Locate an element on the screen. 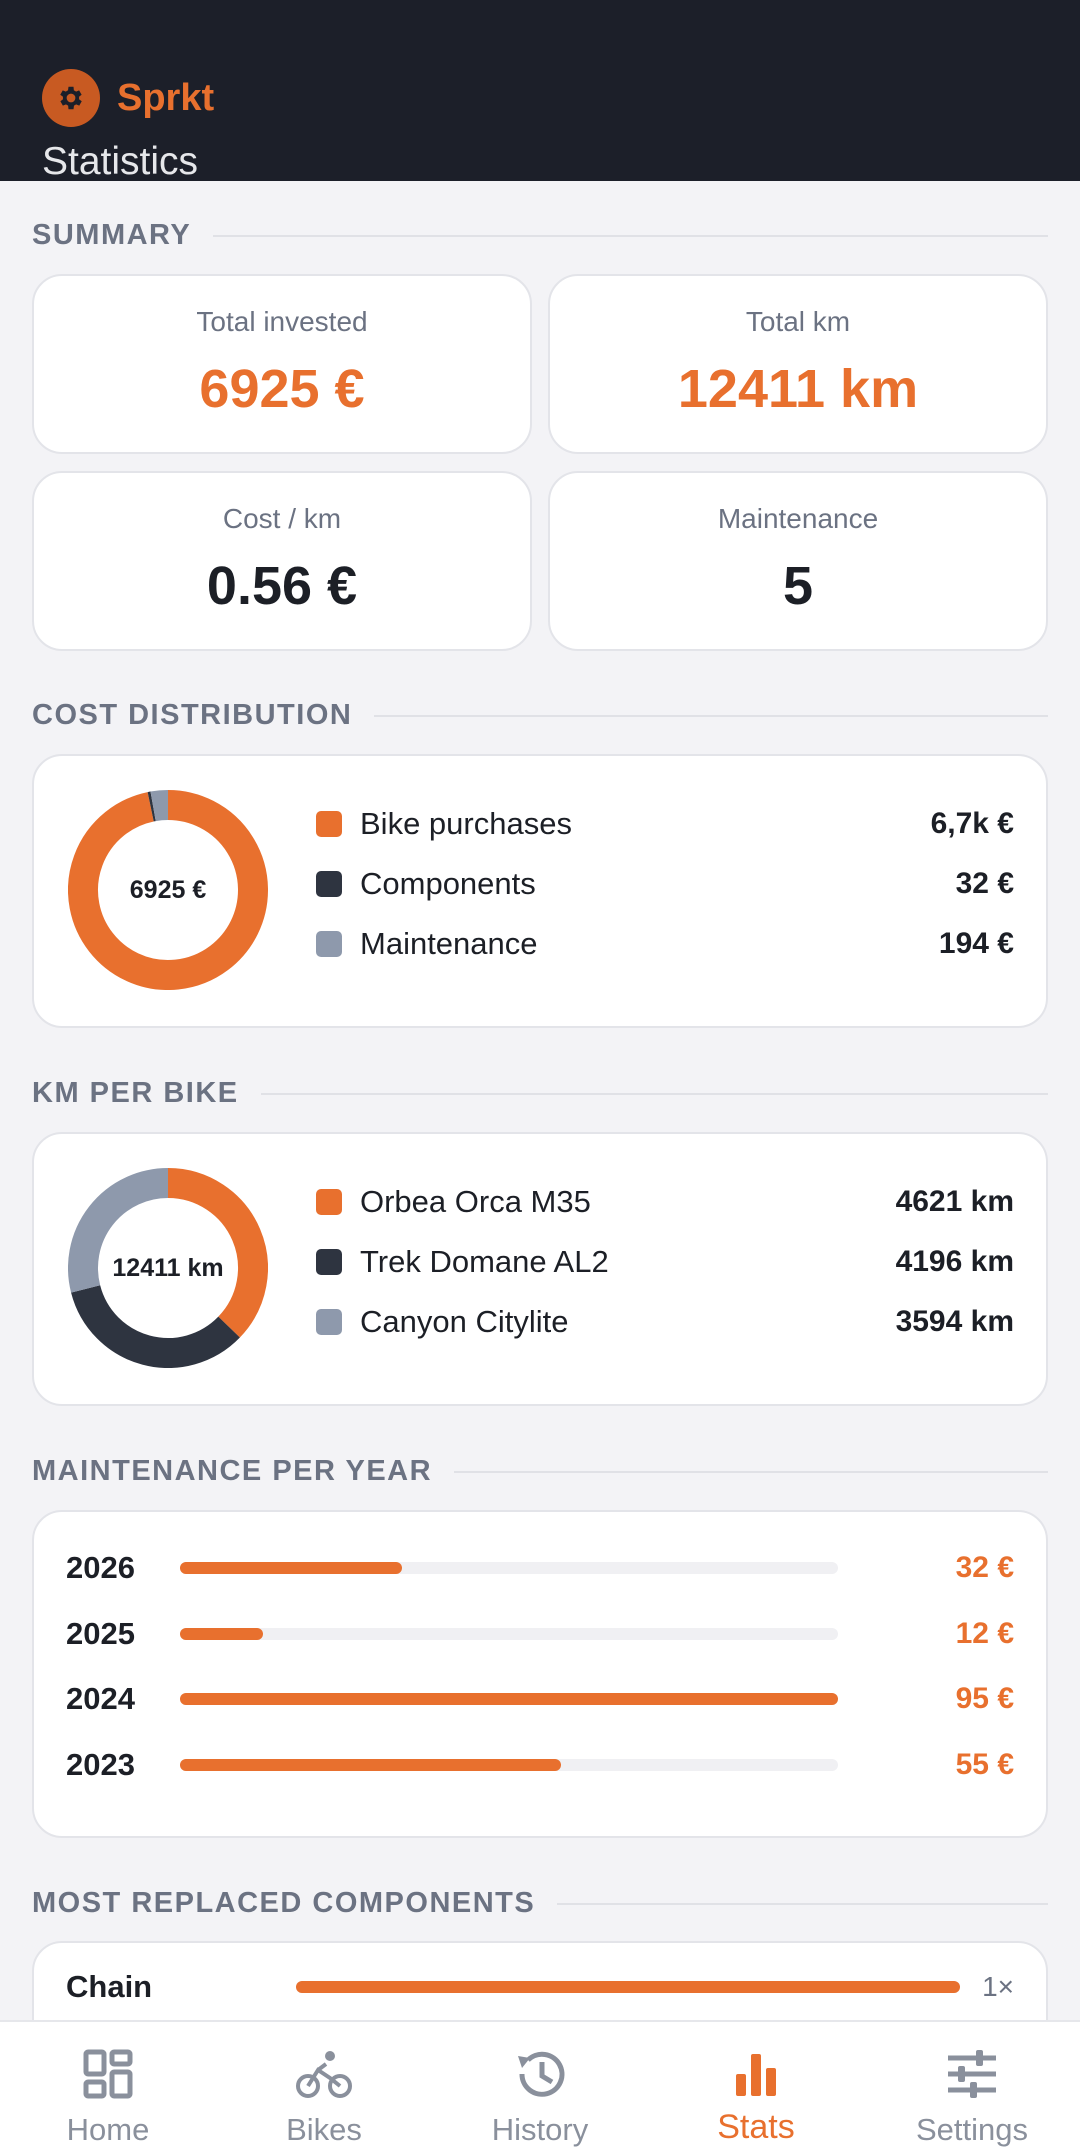  maintenance-per-year-heading-text: MAINTENANCE PER YEAR is located at coordinates (232, 1471).